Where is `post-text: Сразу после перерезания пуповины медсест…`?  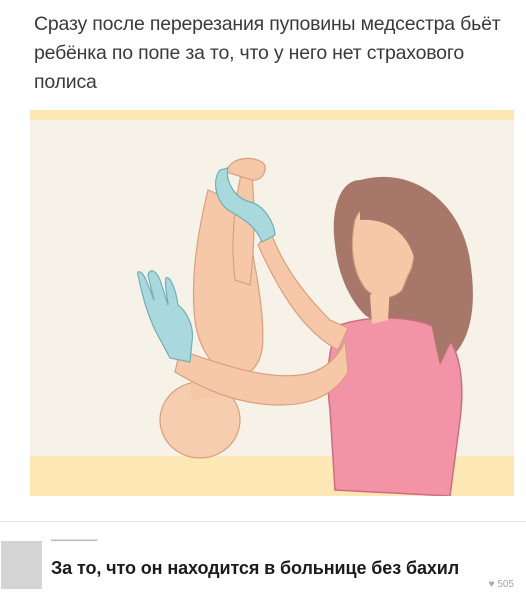
post-text: Сразу после перерезания пуповины медсест… is located at coordinates (267, 53).